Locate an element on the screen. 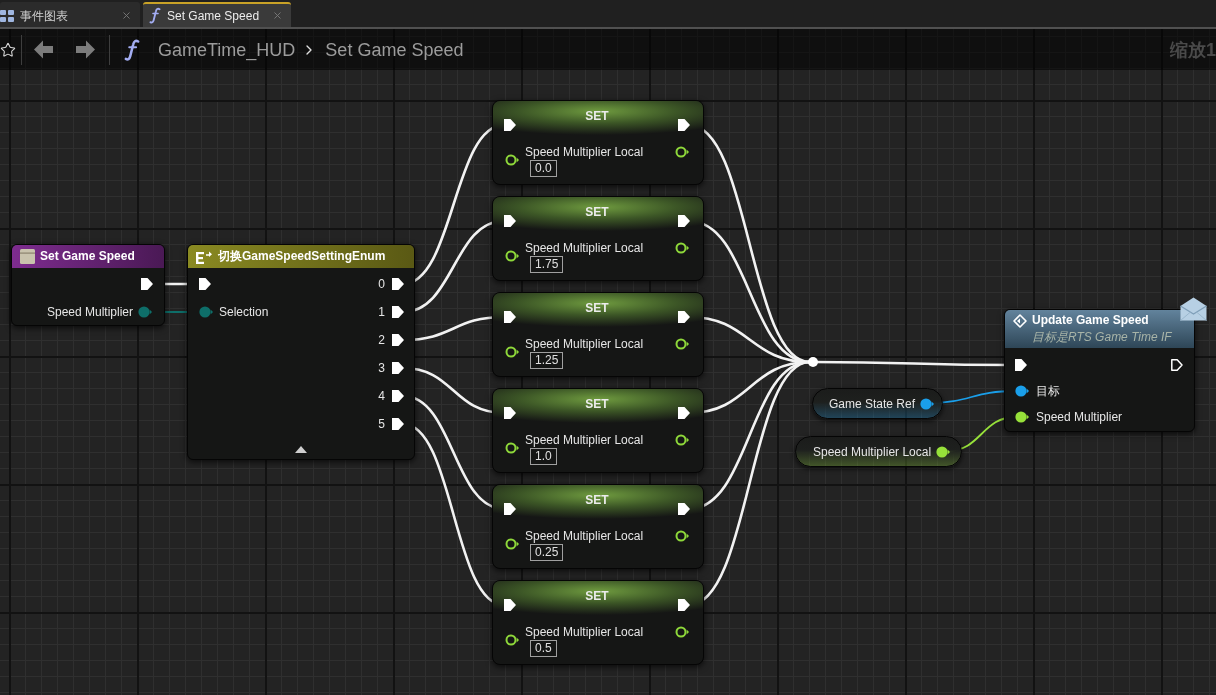 The width and height of the screenshot is (1216, 695). diamond-icon is located at coordinates (1020, 320).